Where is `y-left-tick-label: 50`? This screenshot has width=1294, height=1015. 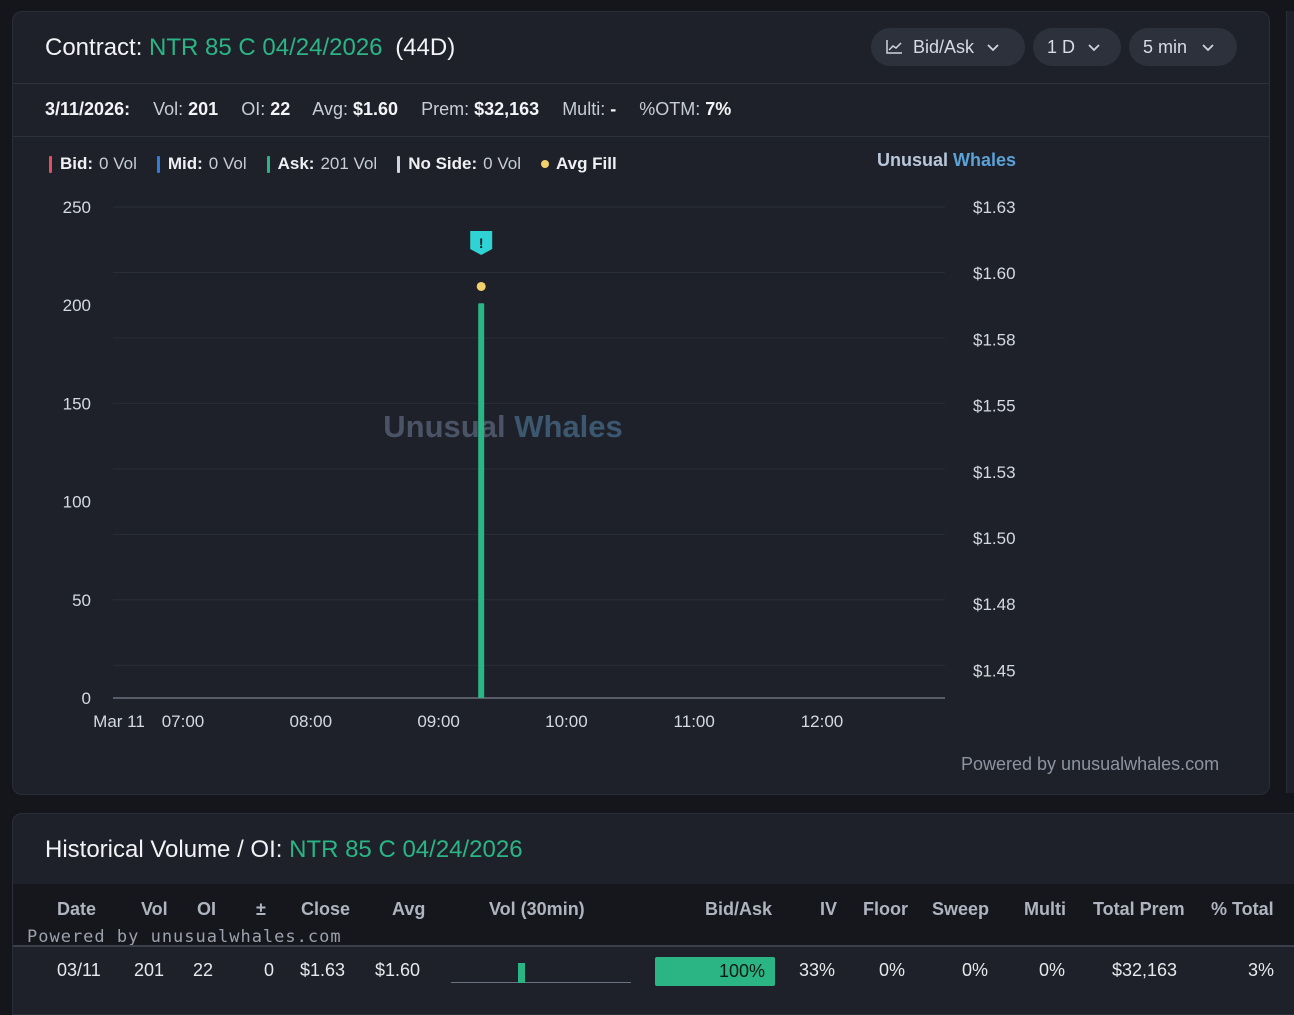 y-left-tick-label: 50 is located at coordinates (81, 600).